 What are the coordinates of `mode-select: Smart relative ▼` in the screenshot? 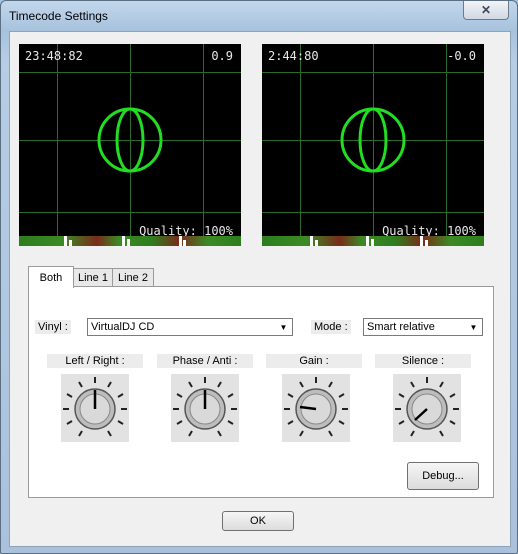 It's located at (423, 327).